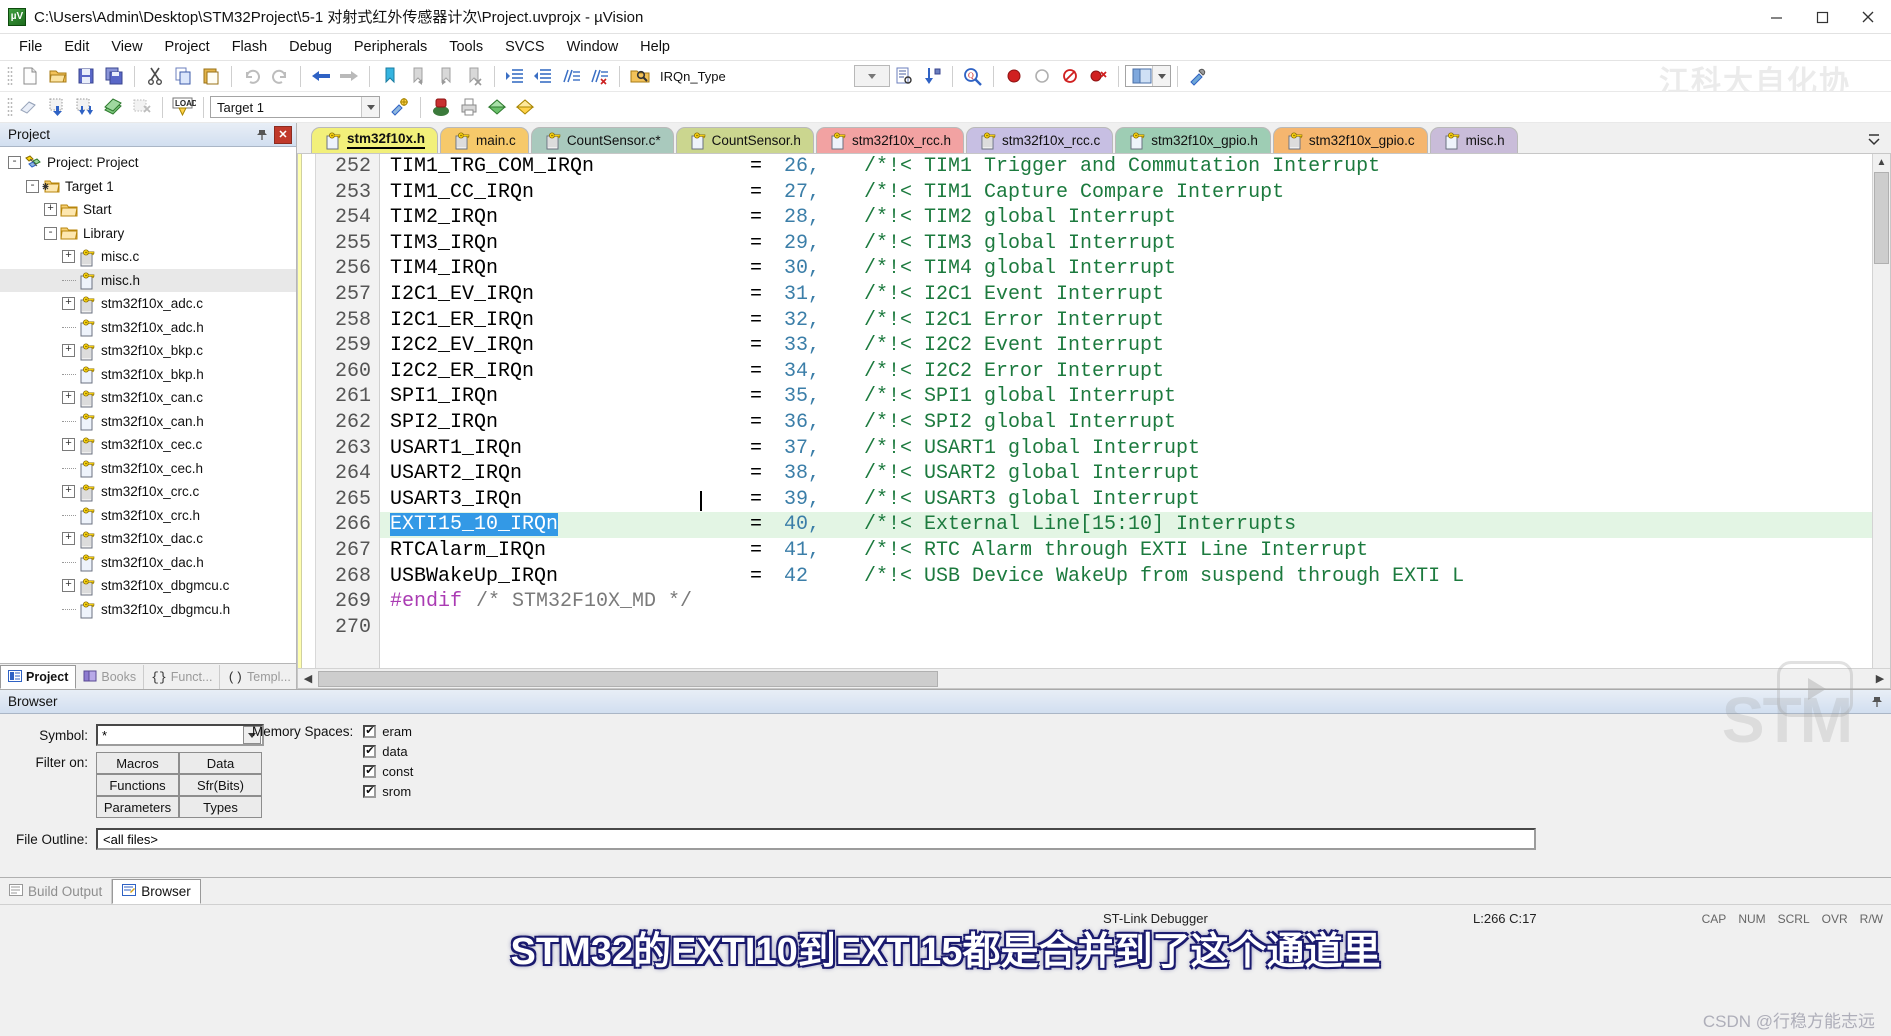 This screenshot has width=1891, height=1036. I want to click on bookmark-next-icon, so click(446, 76).